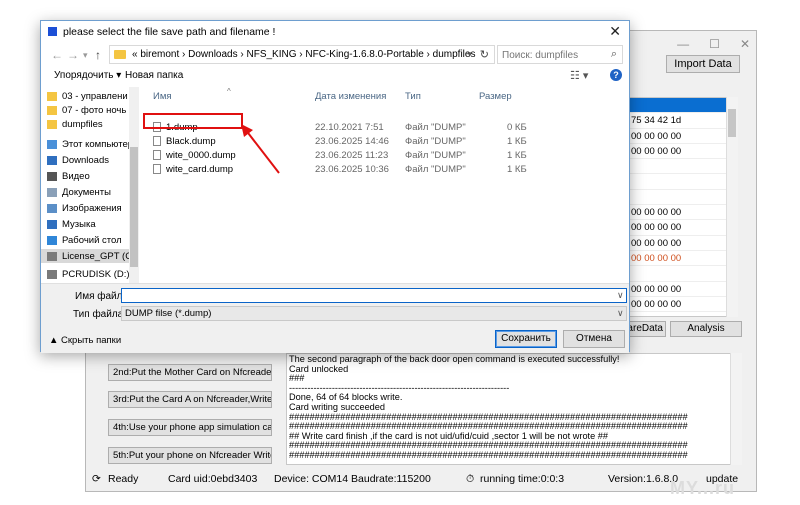 Image resolution: width=800 pixels, height=505 pixels. Describe the element at coordinates (96, 479) in the screenshot. I see `ready-icon: ⟳` at that location.